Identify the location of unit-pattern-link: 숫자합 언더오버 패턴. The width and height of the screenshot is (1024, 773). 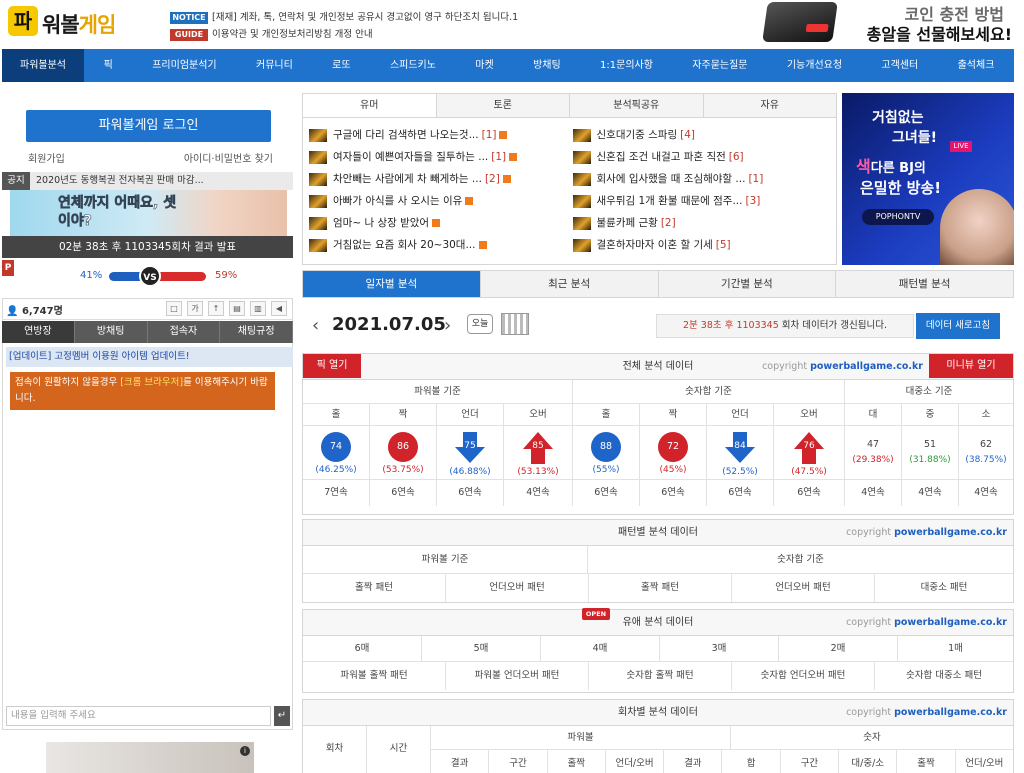
(803, 676).